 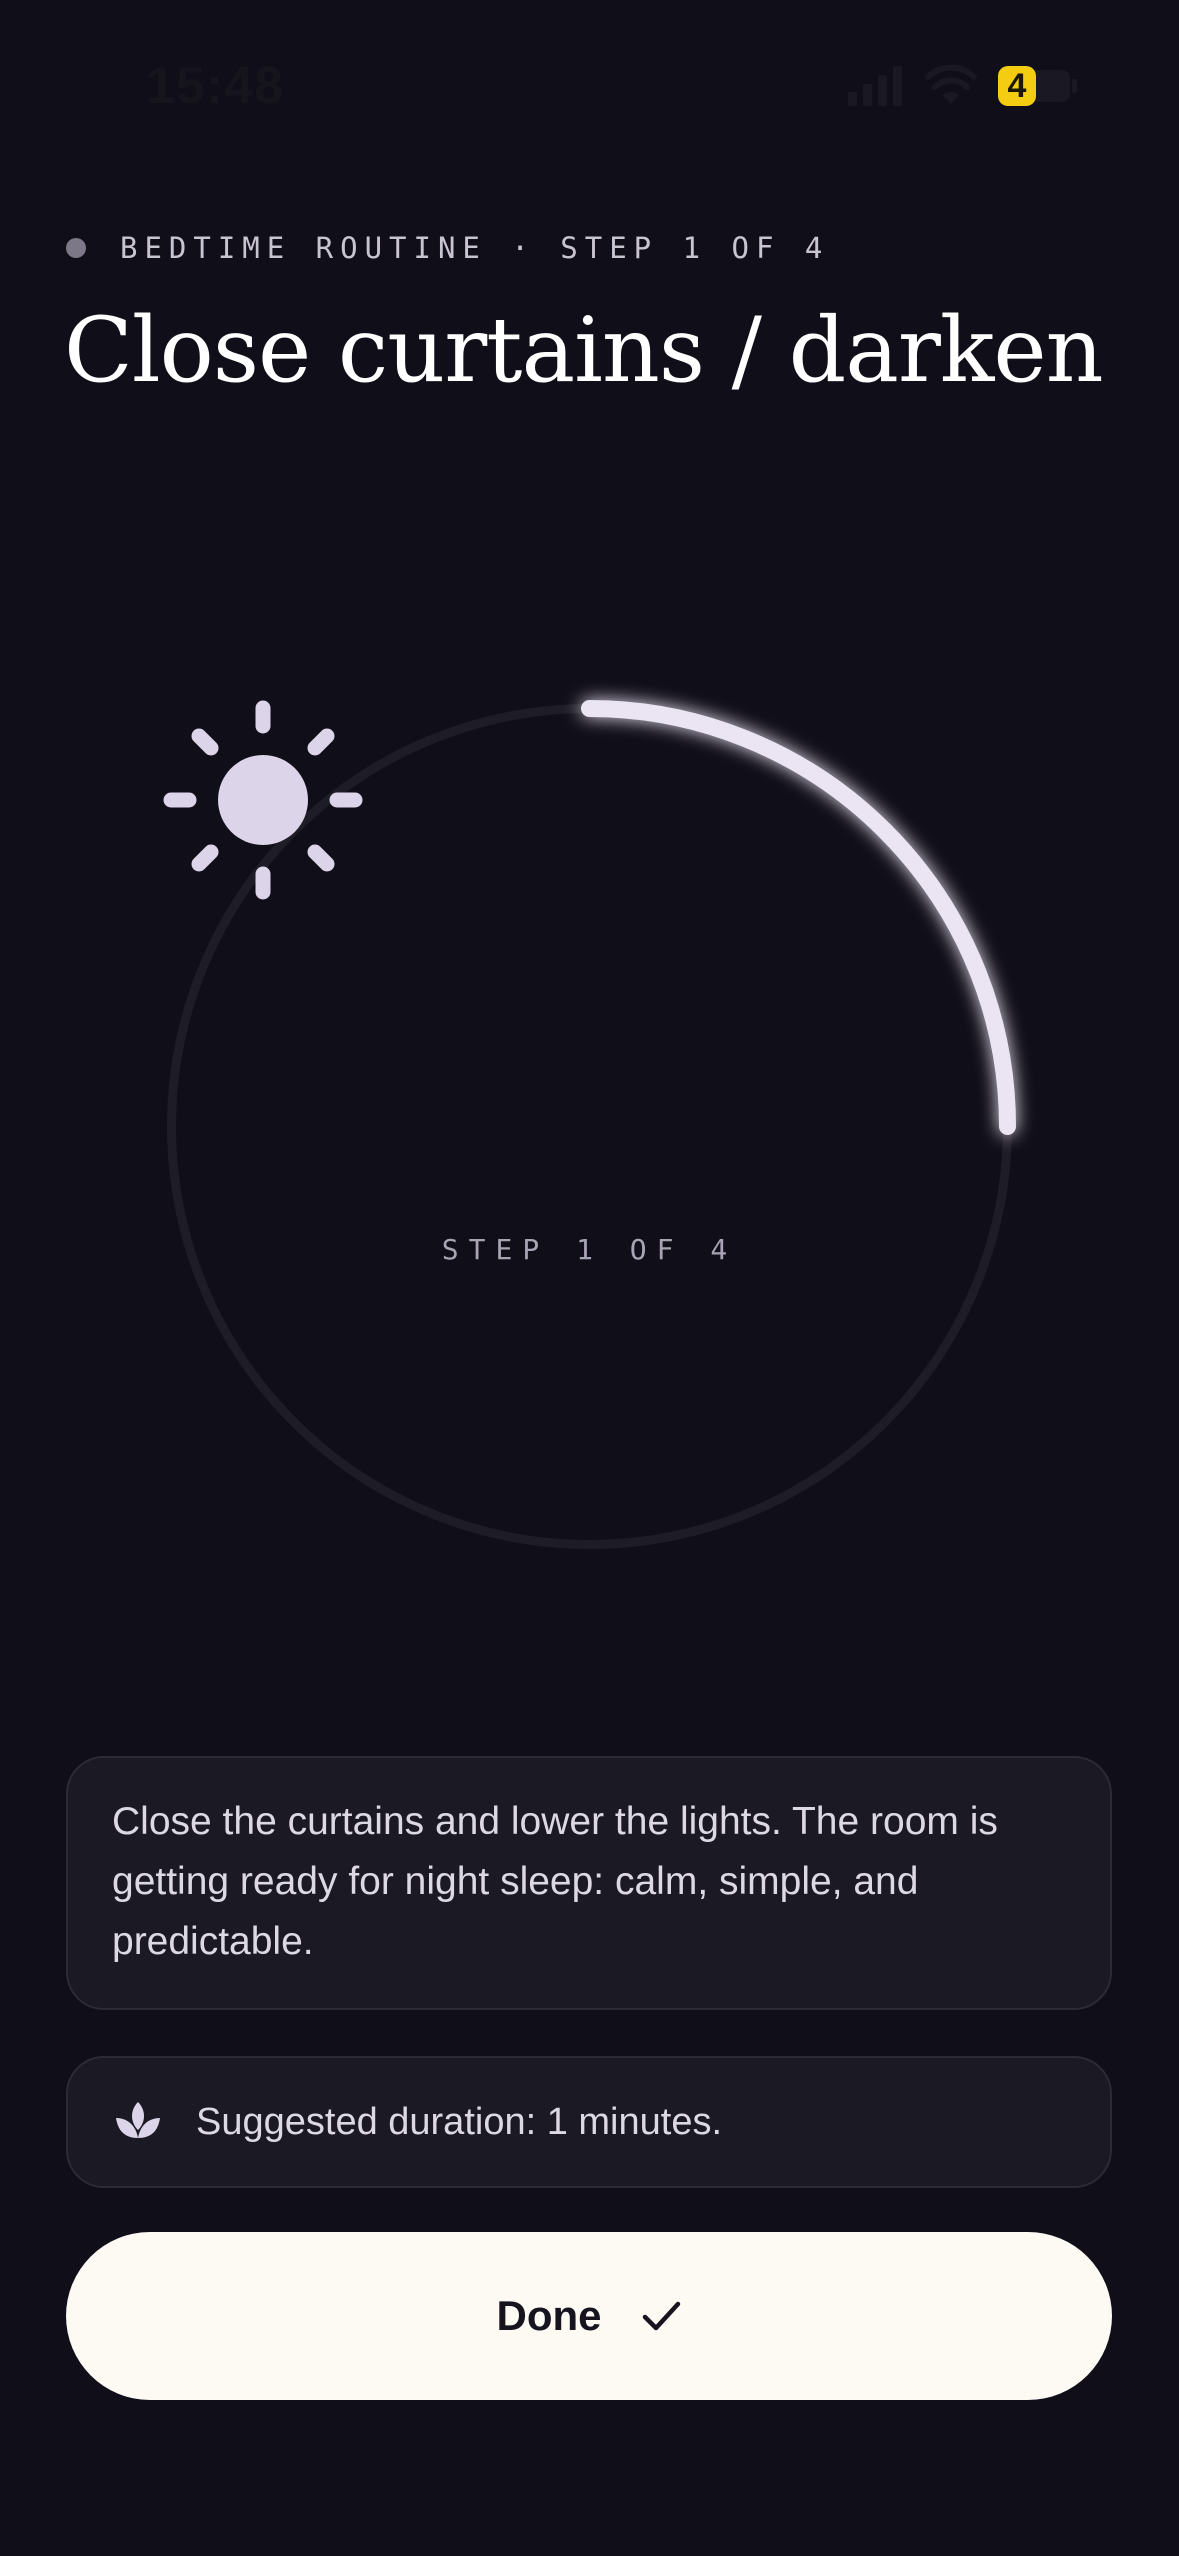 What do you see at coordinates (875, 86) in the screenshot?
I see `cellular-signal-icon` at bounding box center [875, 86].